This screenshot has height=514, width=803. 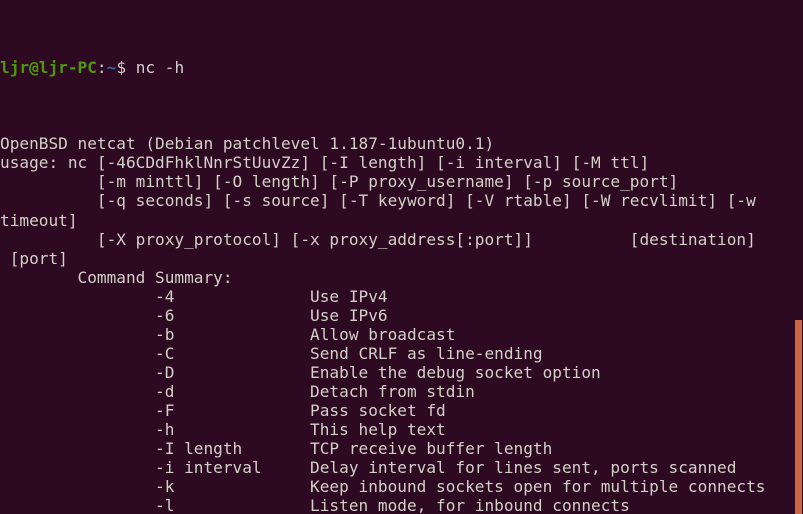 I want to click on scrollbar-thumb, so click(x=798, y=417).